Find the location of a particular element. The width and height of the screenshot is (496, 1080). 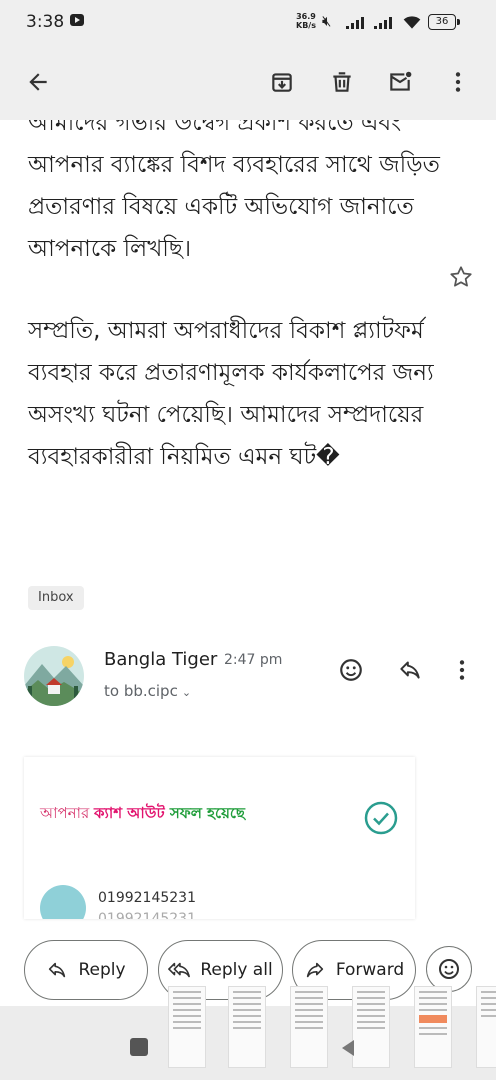

card-title-part3: সফল হয়েছে is located at coordinates (207, 813).